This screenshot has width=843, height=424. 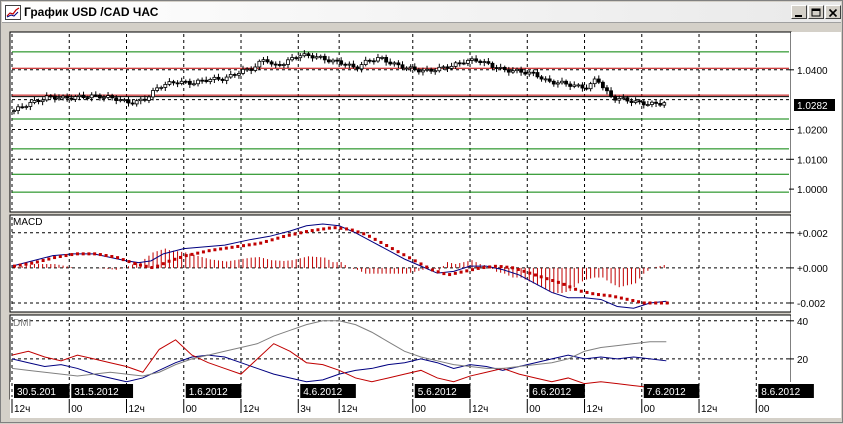 I want to click on macd-panel-title: MACD, so click(x=27, y=222).